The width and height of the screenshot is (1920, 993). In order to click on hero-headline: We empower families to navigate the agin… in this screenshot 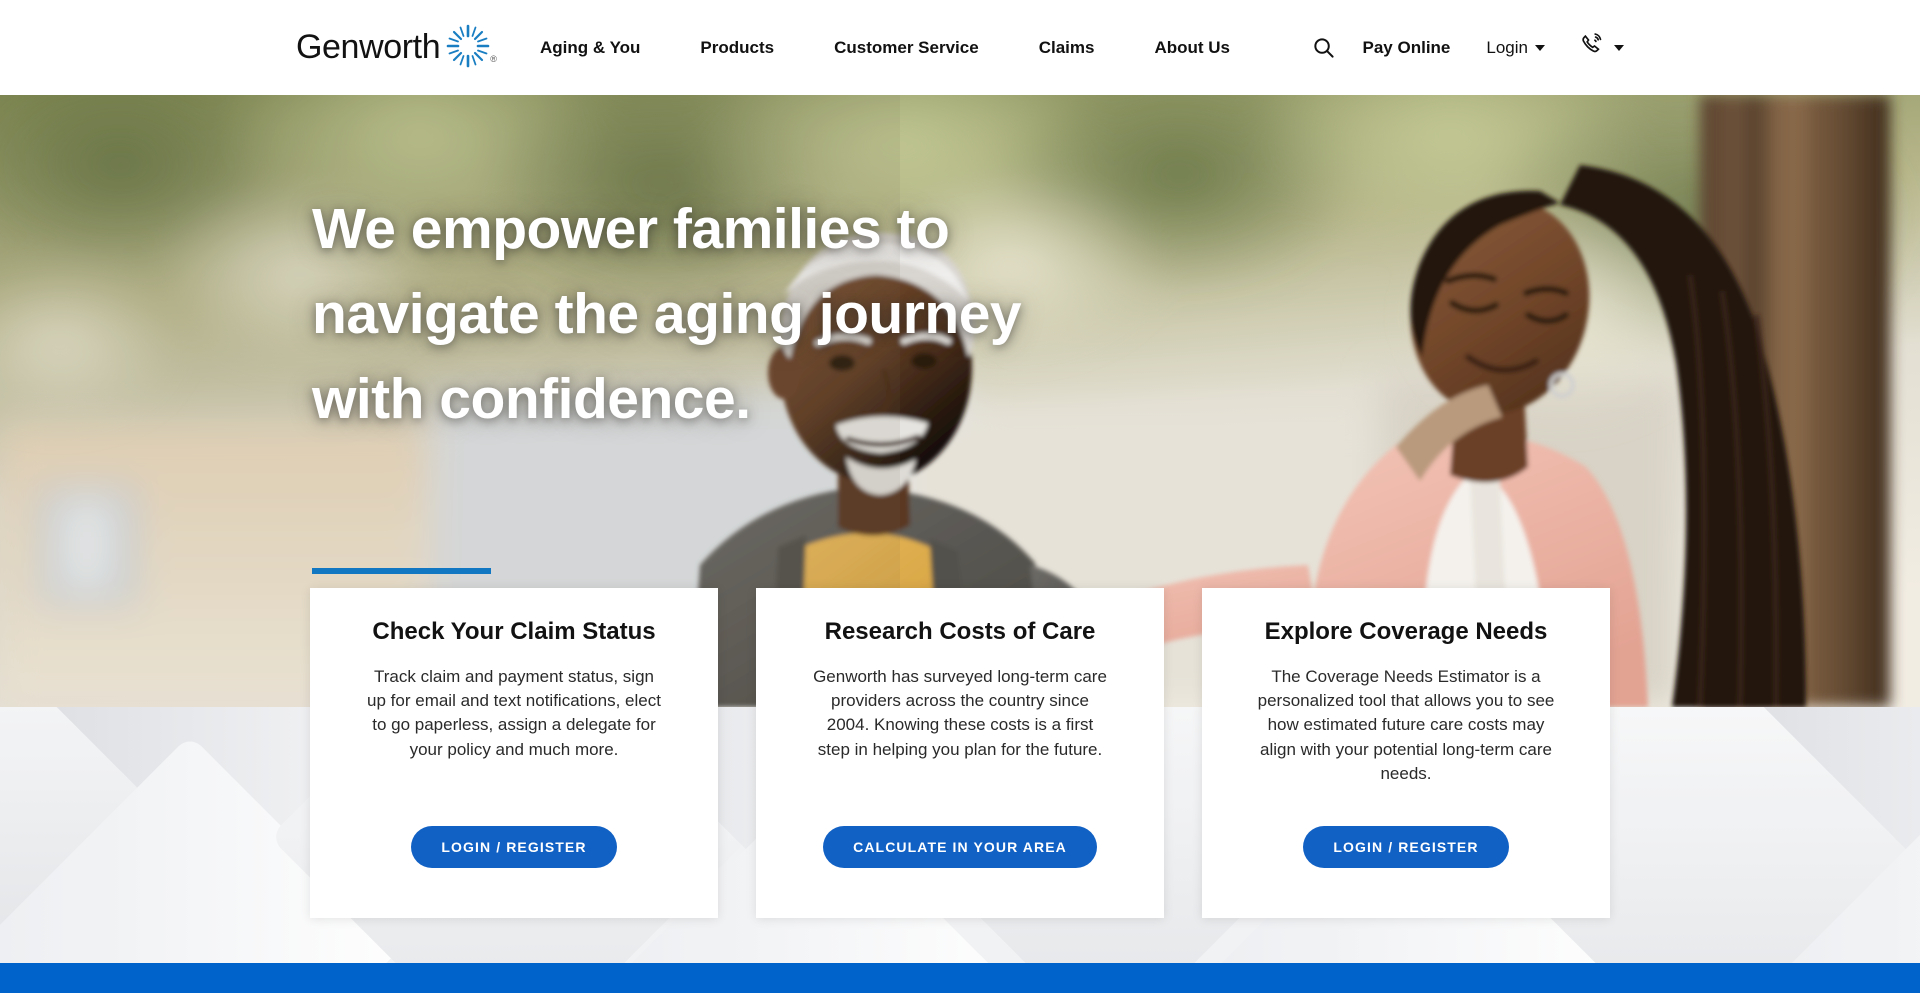, I will do `click(667, 314)`.